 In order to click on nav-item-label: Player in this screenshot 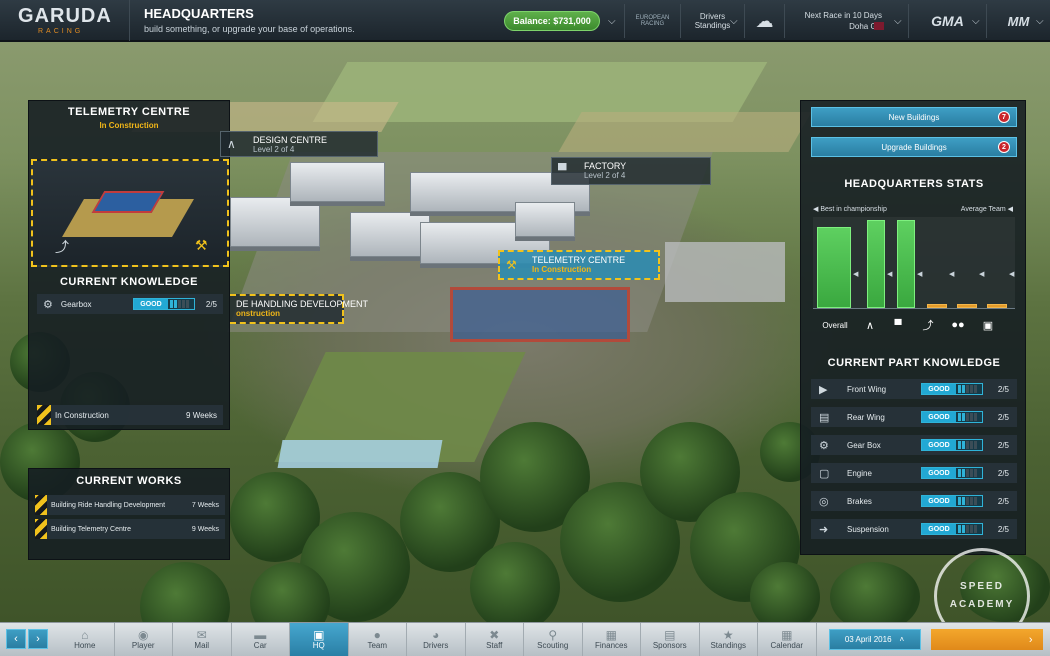, I will do `click(143, 645)`.